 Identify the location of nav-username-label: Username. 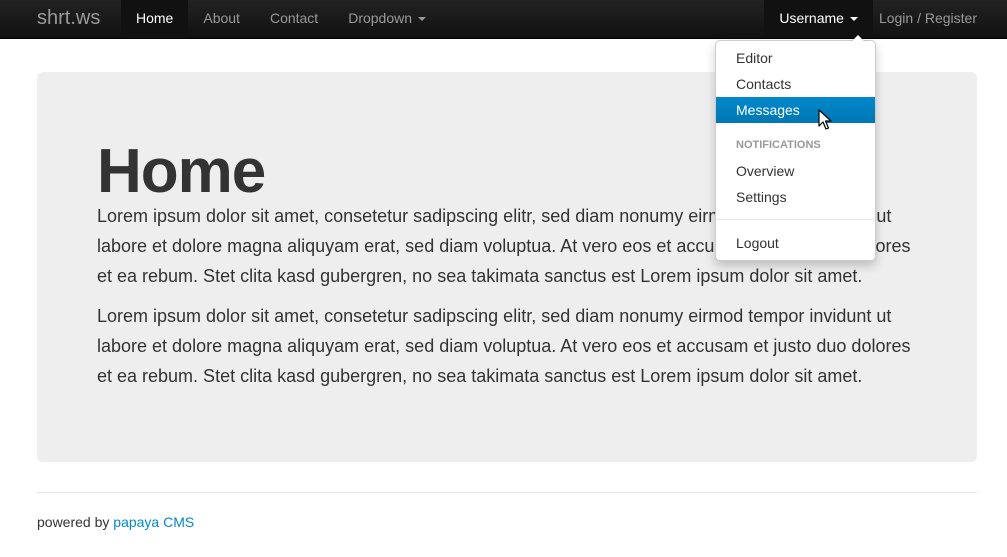
(811, 18).